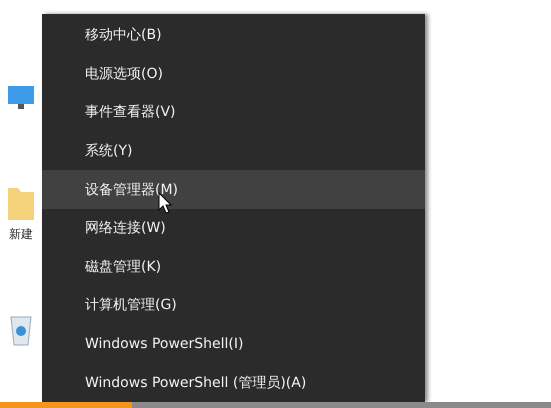 This screenshot has height=408, width=551. Describe the element at coordinates (275, 405) in the screenshot. I see `progress-track` at that location.